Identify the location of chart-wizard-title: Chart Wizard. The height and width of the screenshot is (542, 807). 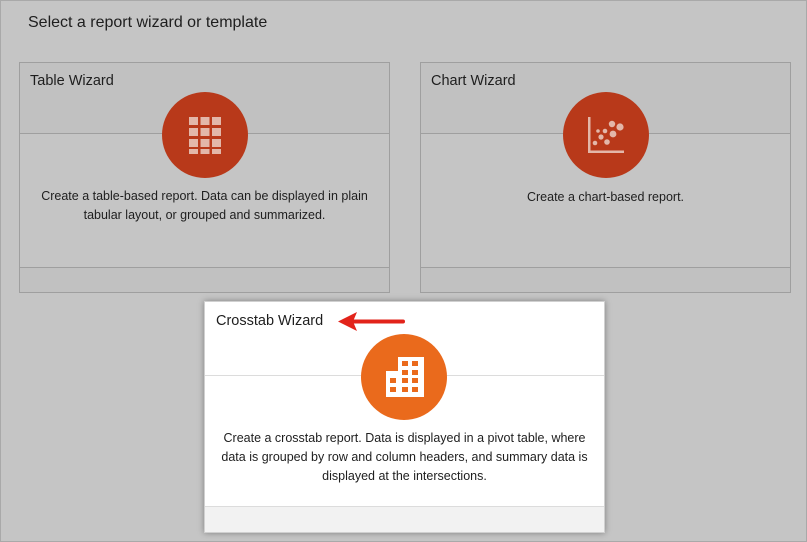
(473, 81).